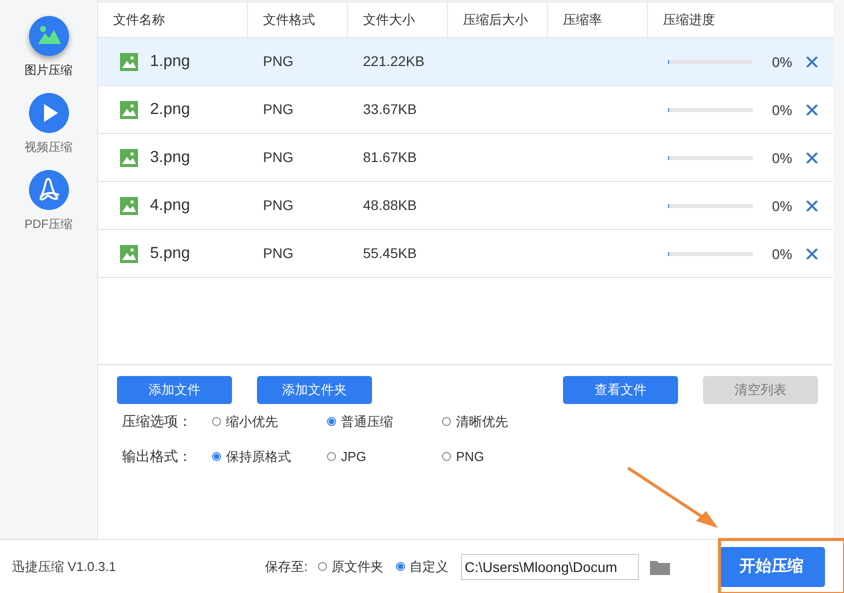  I want to click on table-row: 2.png PNG 33.67KB 0%, so click(465, 110).